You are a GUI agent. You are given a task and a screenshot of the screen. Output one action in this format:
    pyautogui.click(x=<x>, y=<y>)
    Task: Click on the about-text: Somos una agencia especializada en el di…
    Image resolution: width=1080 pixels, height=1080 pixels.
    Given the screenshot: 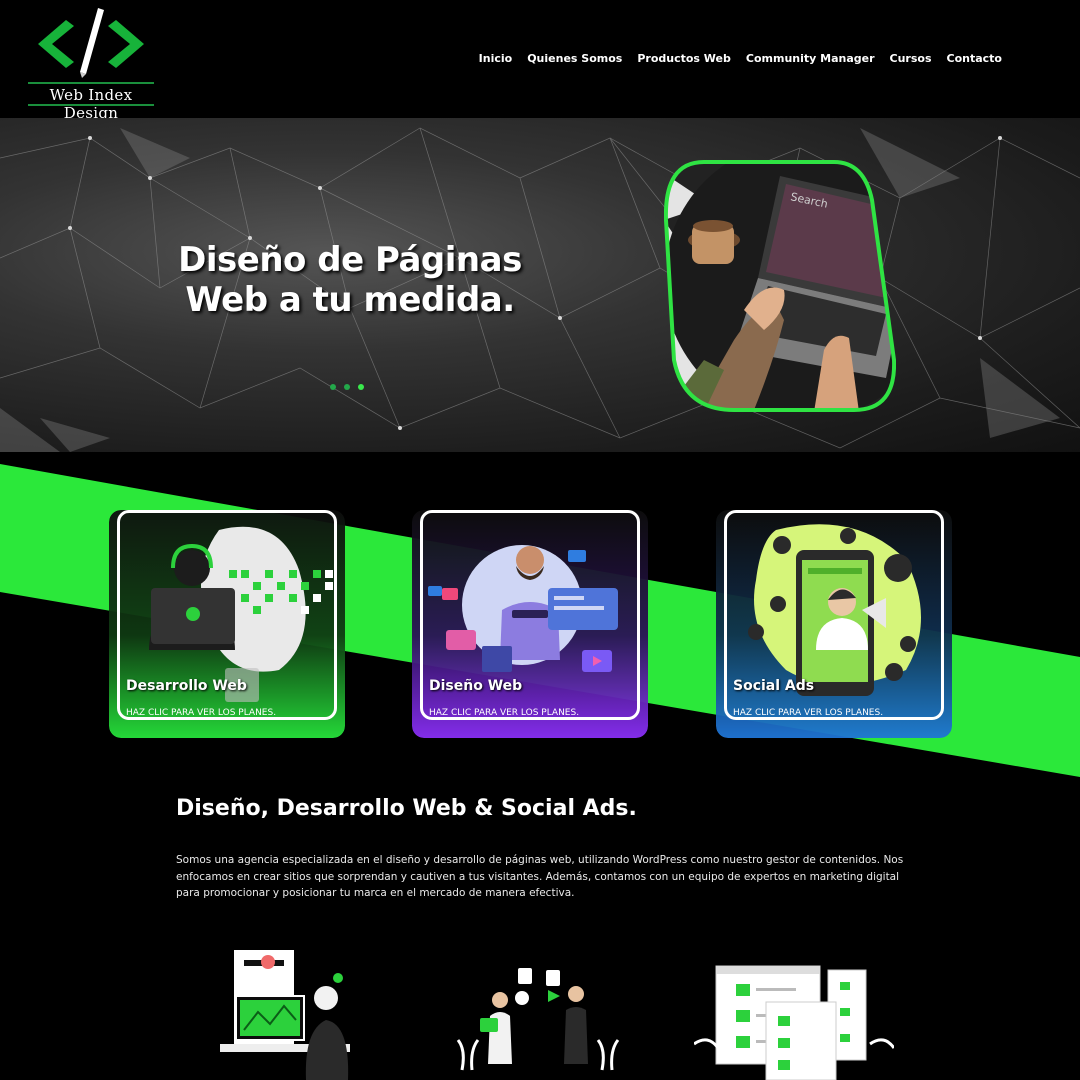 What is the action you would take?
    pyautogui.click(x=540, y=876)
    